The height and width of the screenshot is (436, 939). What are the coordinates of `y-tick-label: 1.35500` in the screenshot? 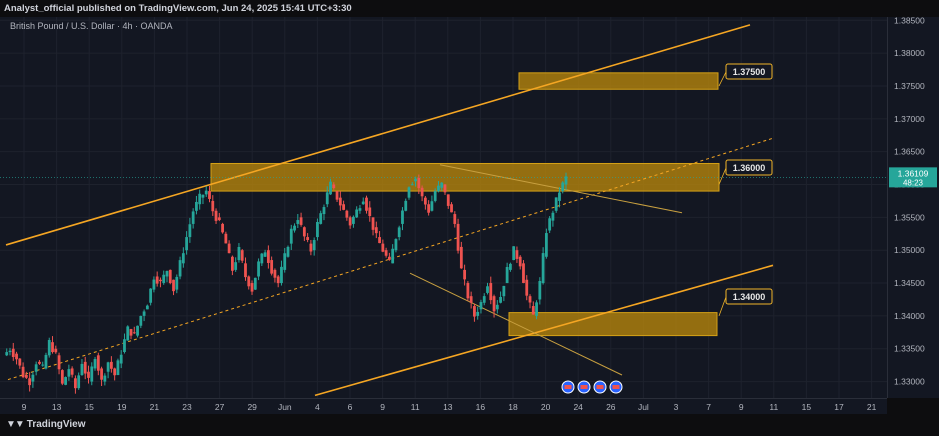 It's located at (909, 217).